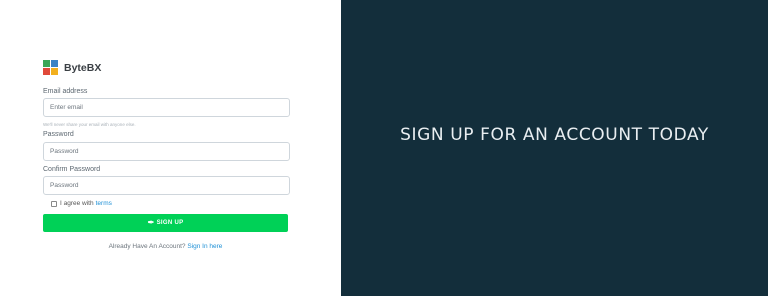 Image resolution: width=768 pixels, height=296 pixels. I want to click on confirm-password-field-wrapper, so click(166, 185).